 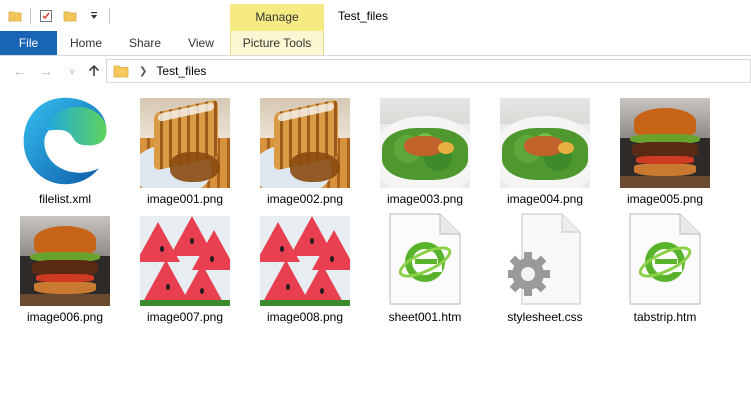 What do you see at coordinates (185, 317) in the screenshot?
I see `file-name: image007.png` at bounding box center [185, 317].